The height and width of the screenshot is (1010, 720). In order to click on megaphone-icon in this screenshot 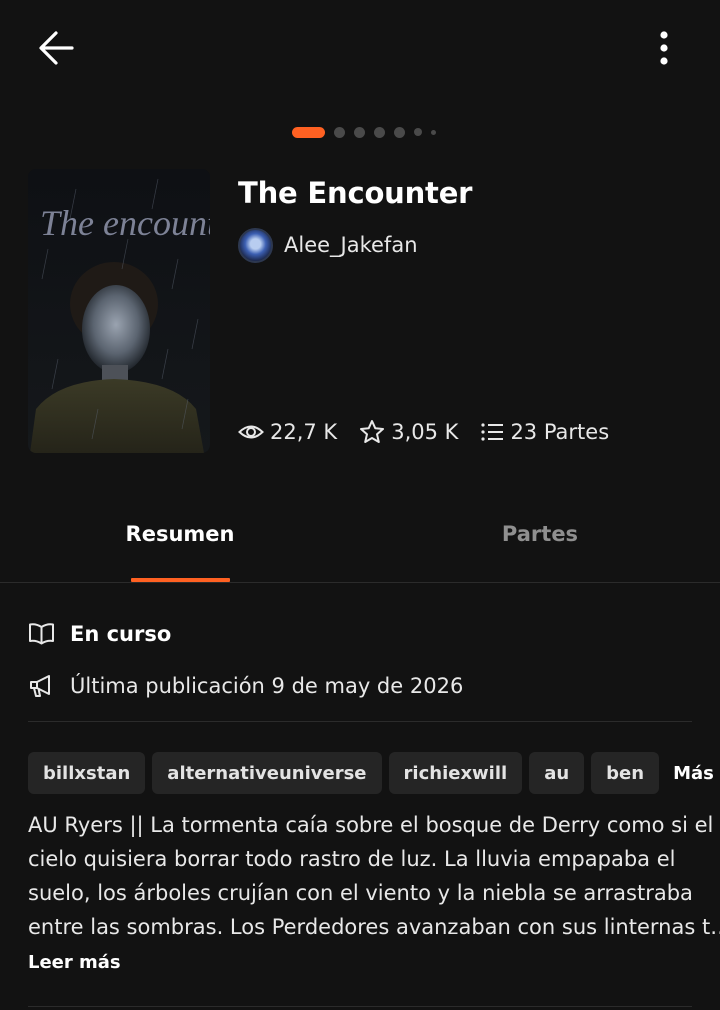, I will do `click(40, 686)`.